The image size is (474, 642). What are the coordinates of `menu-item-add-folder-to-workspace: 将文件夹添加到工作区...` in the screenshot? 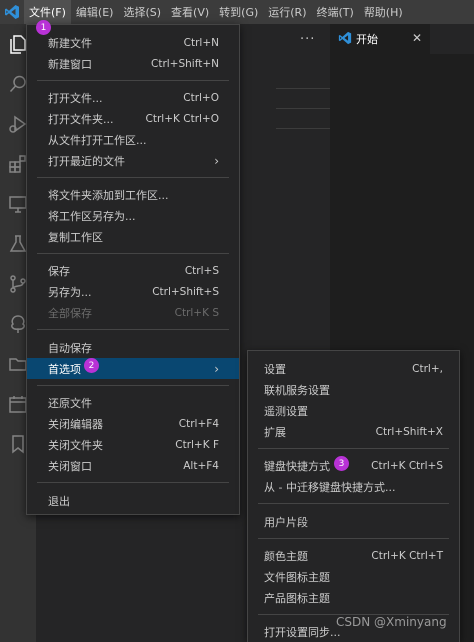 It's located at (133, 194).